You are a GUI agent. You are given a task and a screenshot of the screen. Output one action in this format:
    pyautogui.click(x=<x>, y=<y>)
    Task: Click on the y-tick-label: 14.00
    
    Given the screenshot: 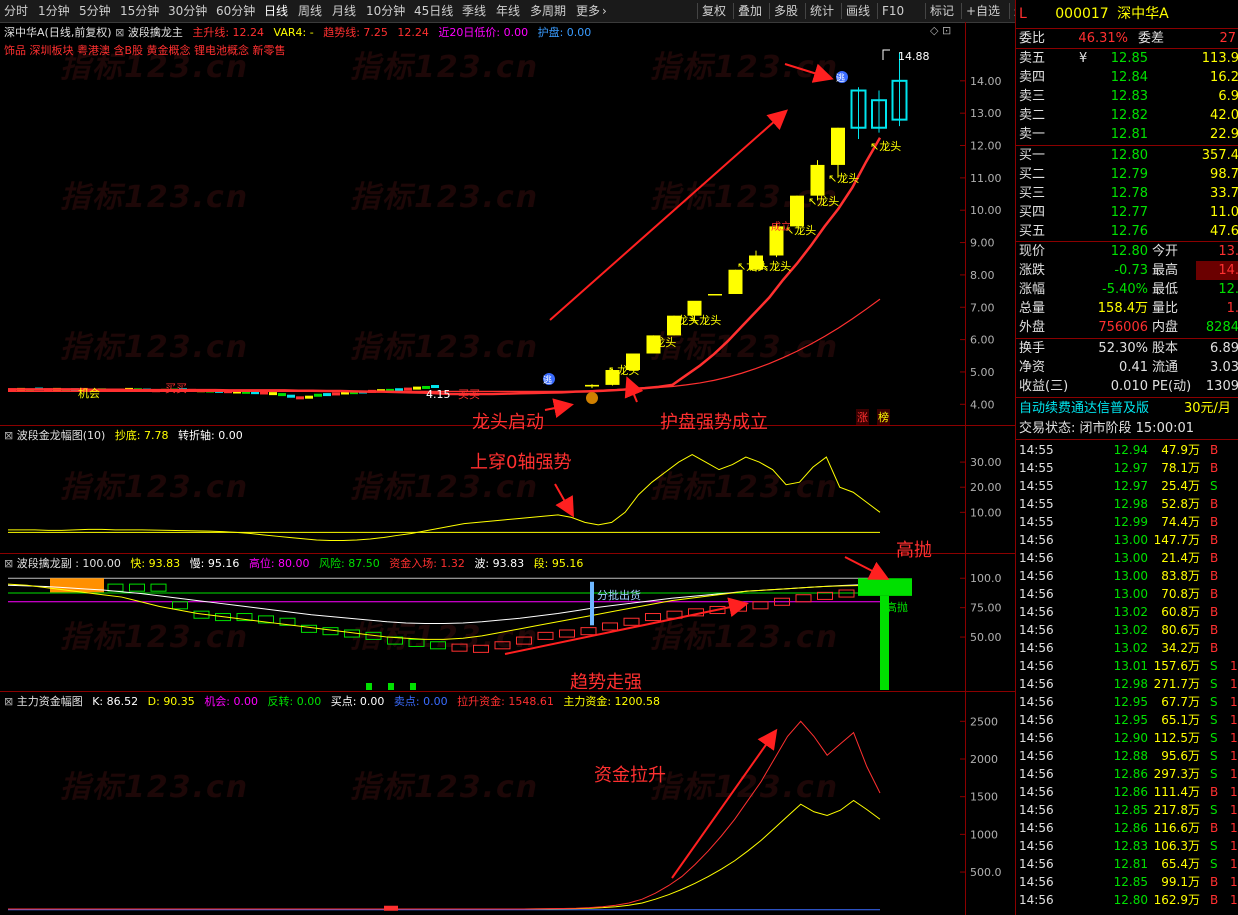 What is the action you would take?
    pyautogui.click(x=986, y=81)
    